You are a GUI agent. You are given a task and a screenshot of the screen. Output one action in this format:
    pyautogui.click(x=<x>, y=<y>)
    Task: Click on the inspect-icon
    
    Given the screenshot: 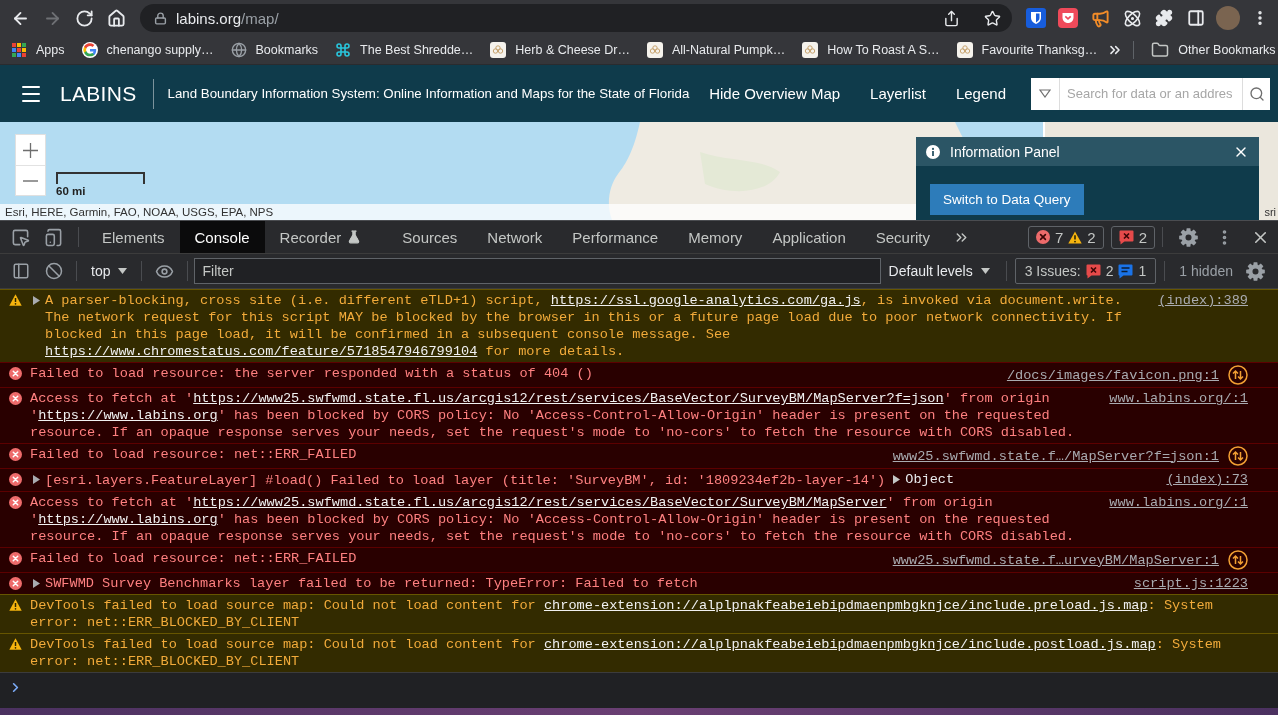 What is the action you would take?
    pyautogui.click(x=20, y=237)
    